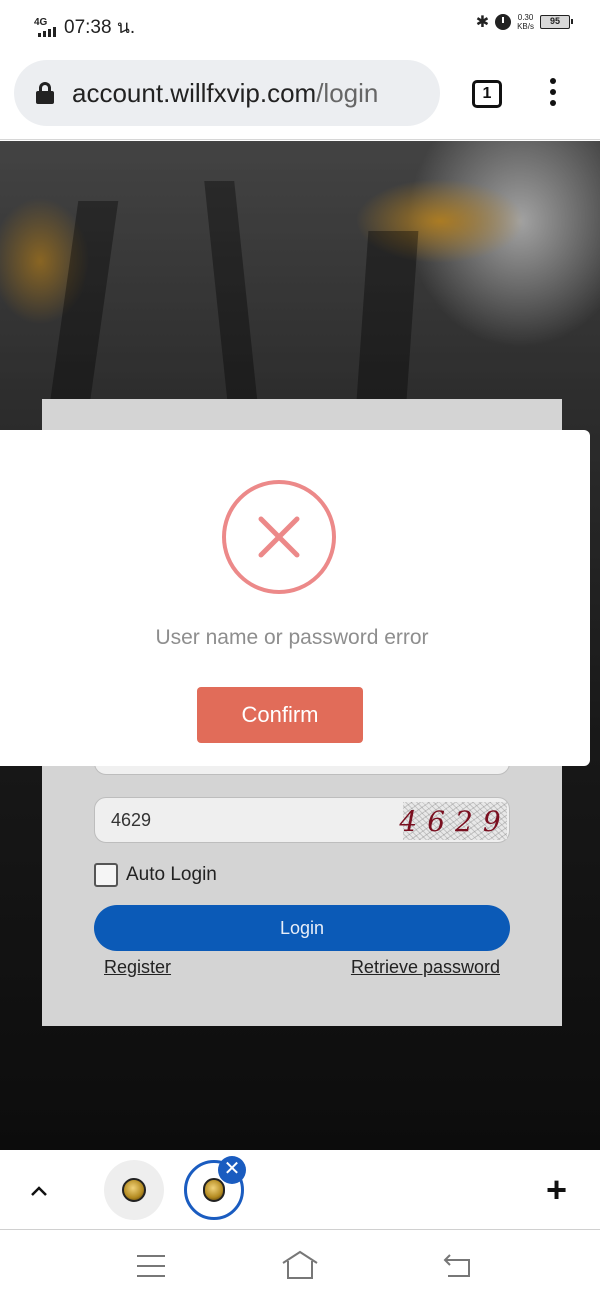  I want to click on browser-toolbar: account.willfxvip.com/login 1, so click(300, 94).